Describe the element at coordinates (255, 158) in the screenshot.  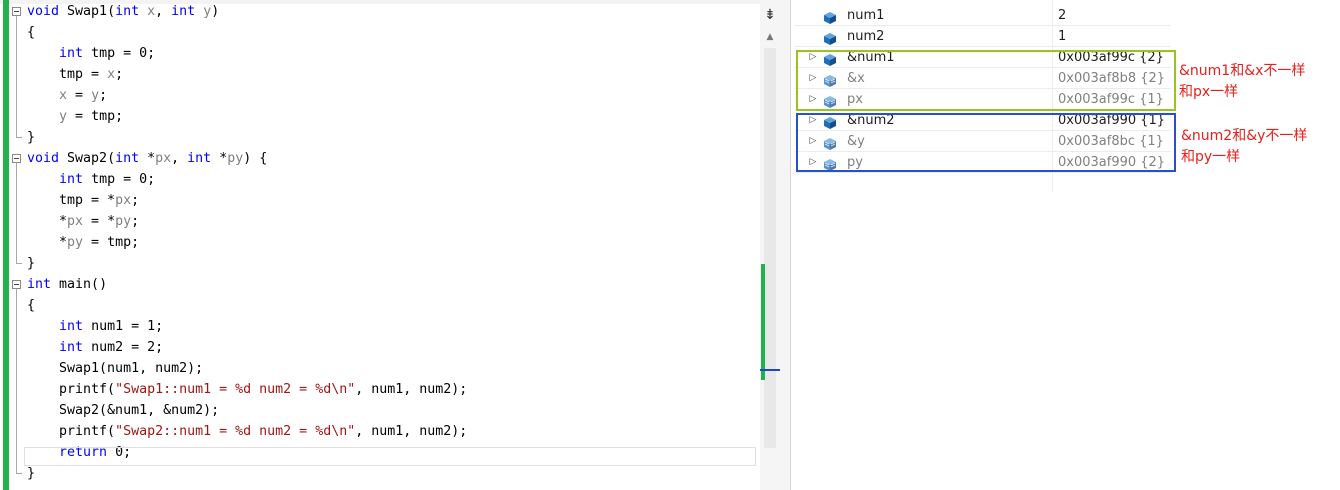
I see `code-token: ) {` at that location.